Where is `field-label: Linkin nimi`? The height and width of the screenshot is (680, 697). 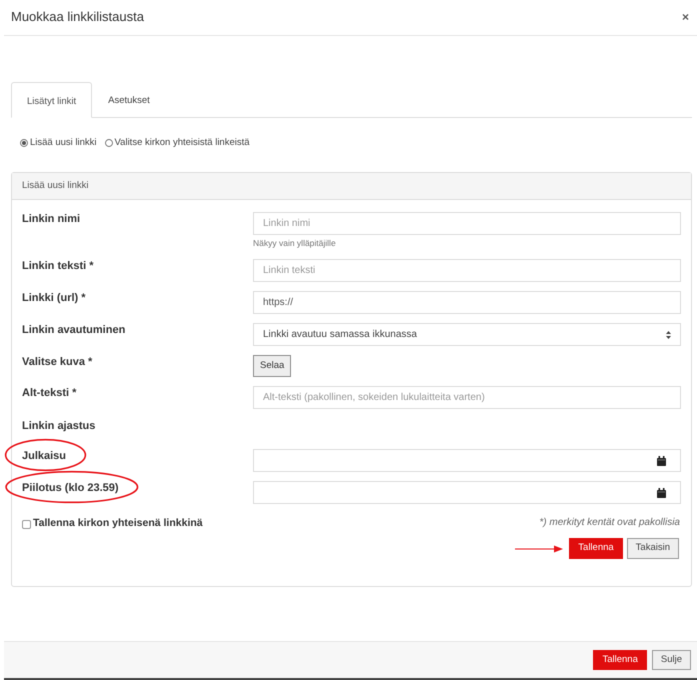 field-label: Linkin nimi is located at coordinates (51, 219).